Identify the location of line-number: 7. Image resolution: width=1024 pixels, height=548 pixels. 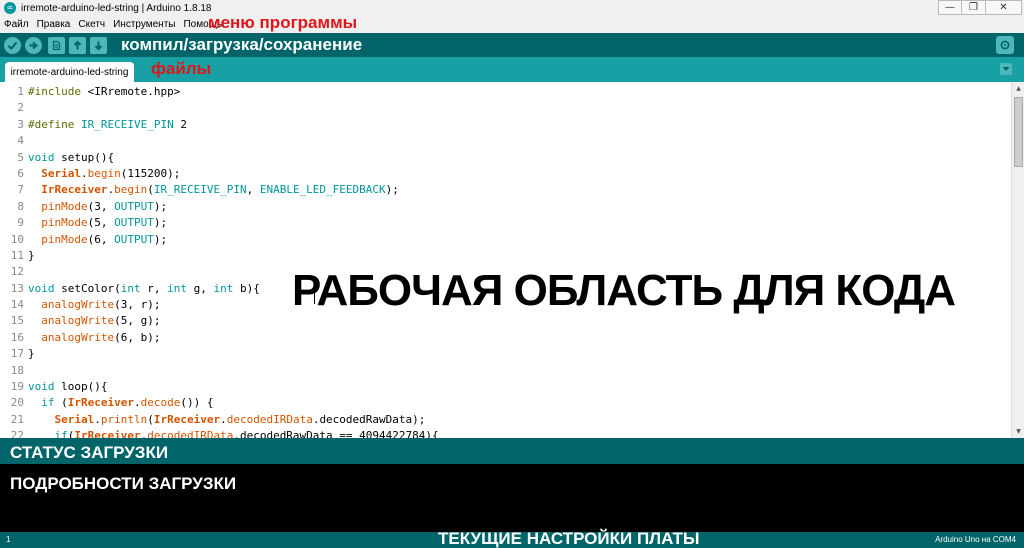
(20, 190).